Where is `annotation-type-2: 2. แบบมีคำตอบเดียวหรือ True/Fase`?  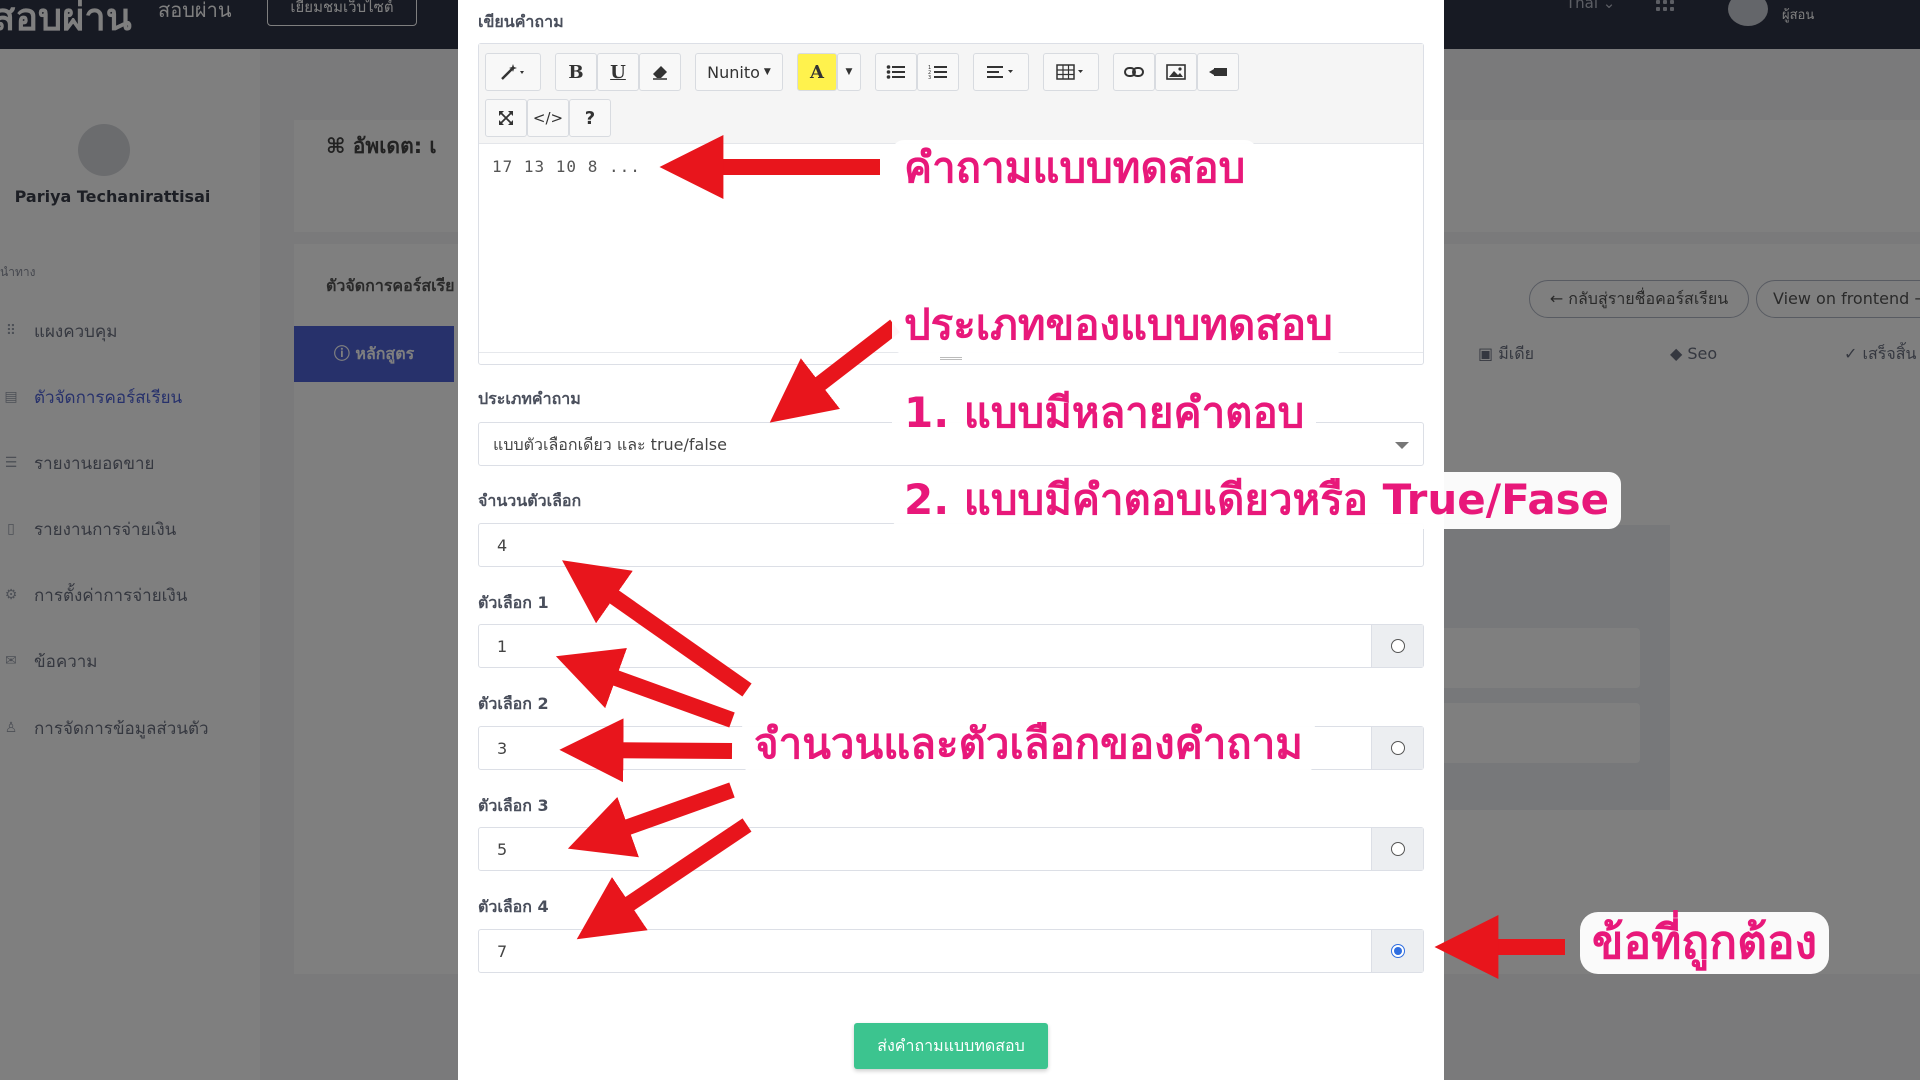 annotation-type-2: 2. แบบมีคำตอบเดียวหรือ True/Fase is located at coordinates (1257, 500).